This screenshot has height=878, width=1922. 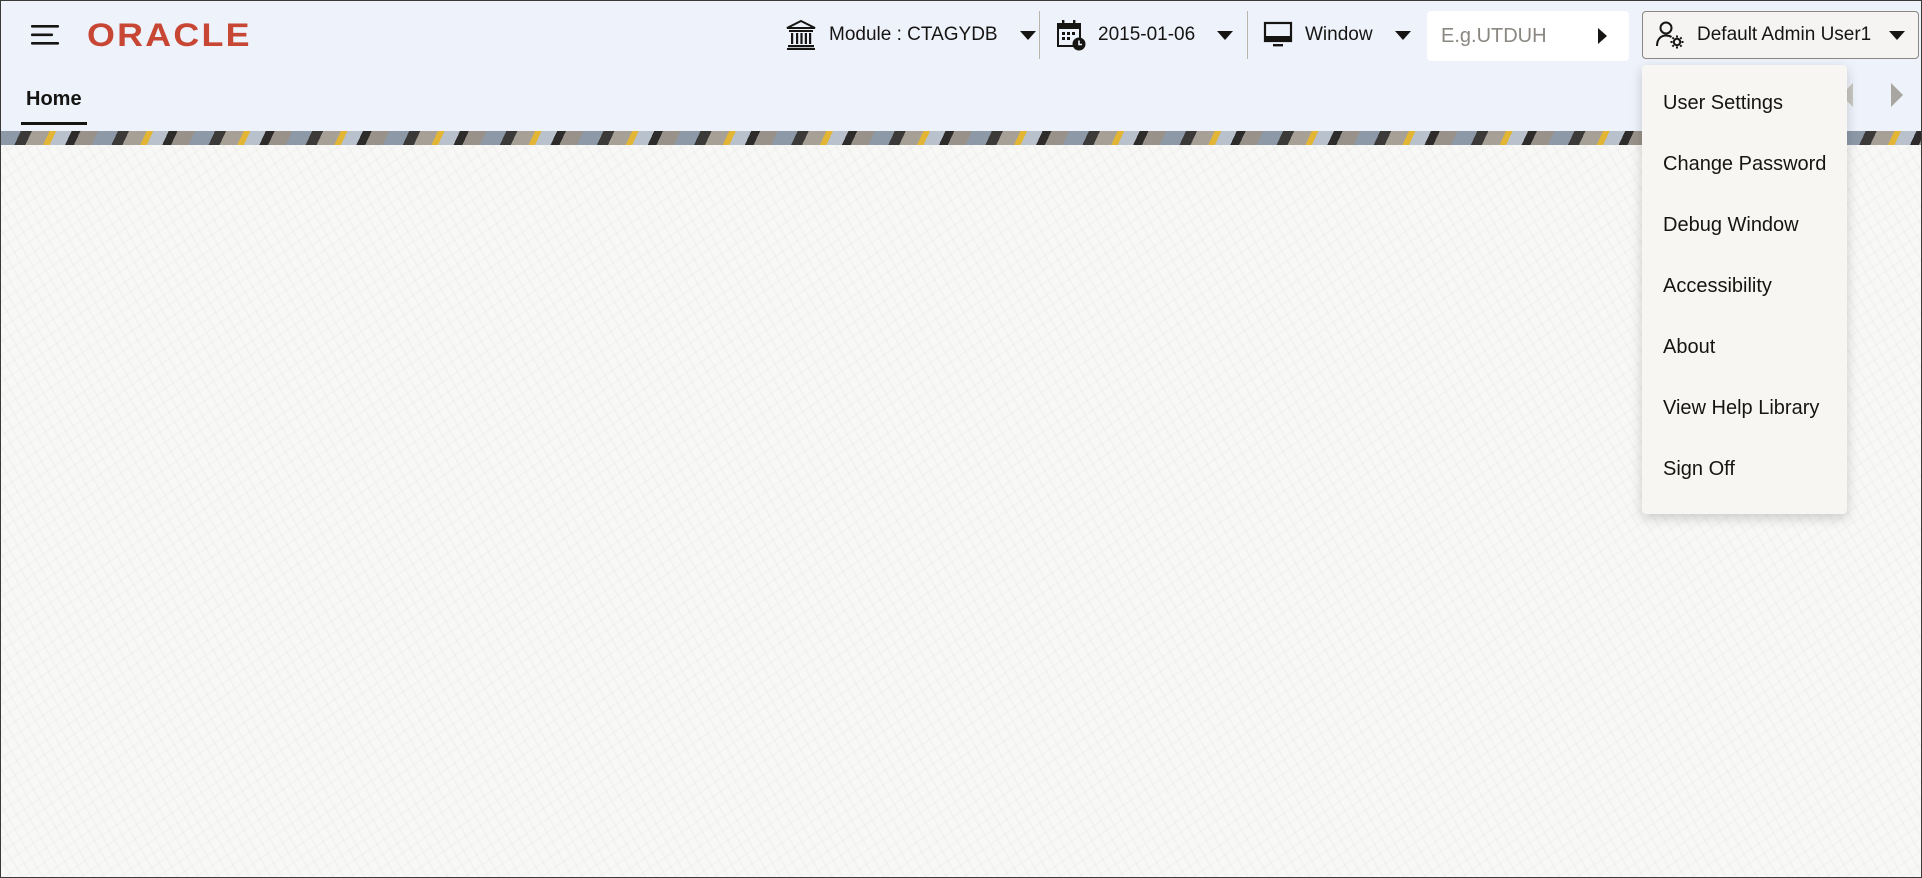 What do you see at coordinates (1744, 347) in the screenshot?
I see `menu-item-about: About` at bounding box center [1744, 347].